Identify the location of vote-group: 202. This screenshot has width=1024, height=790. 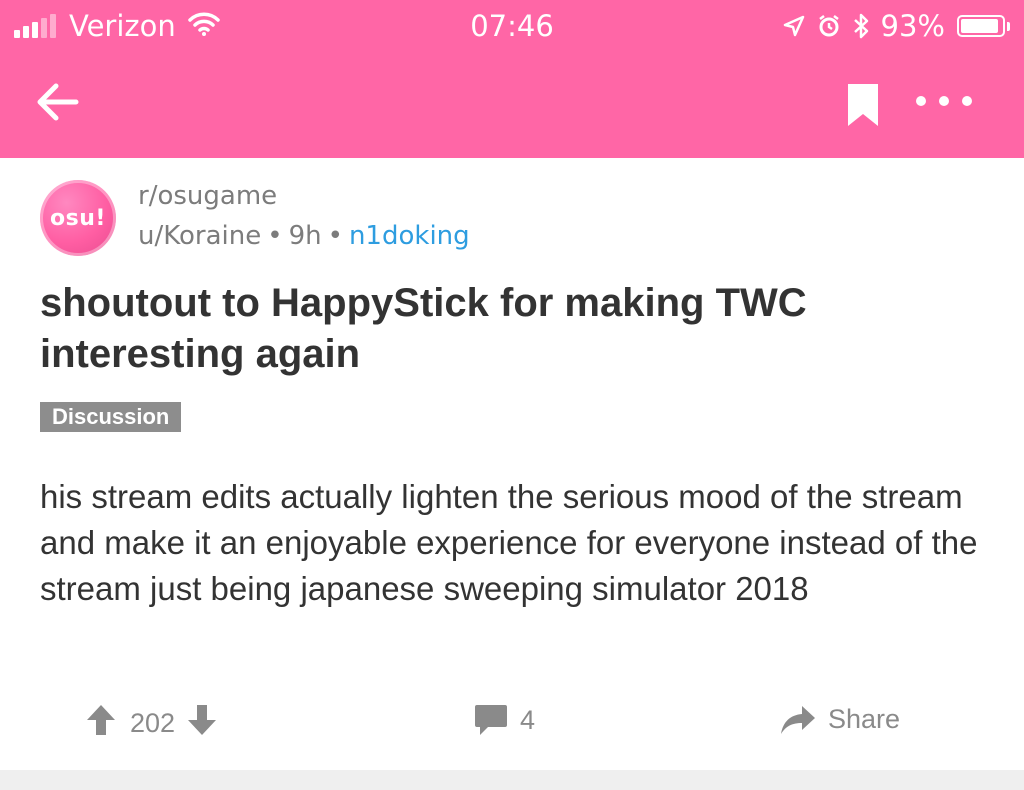
(151, 723).